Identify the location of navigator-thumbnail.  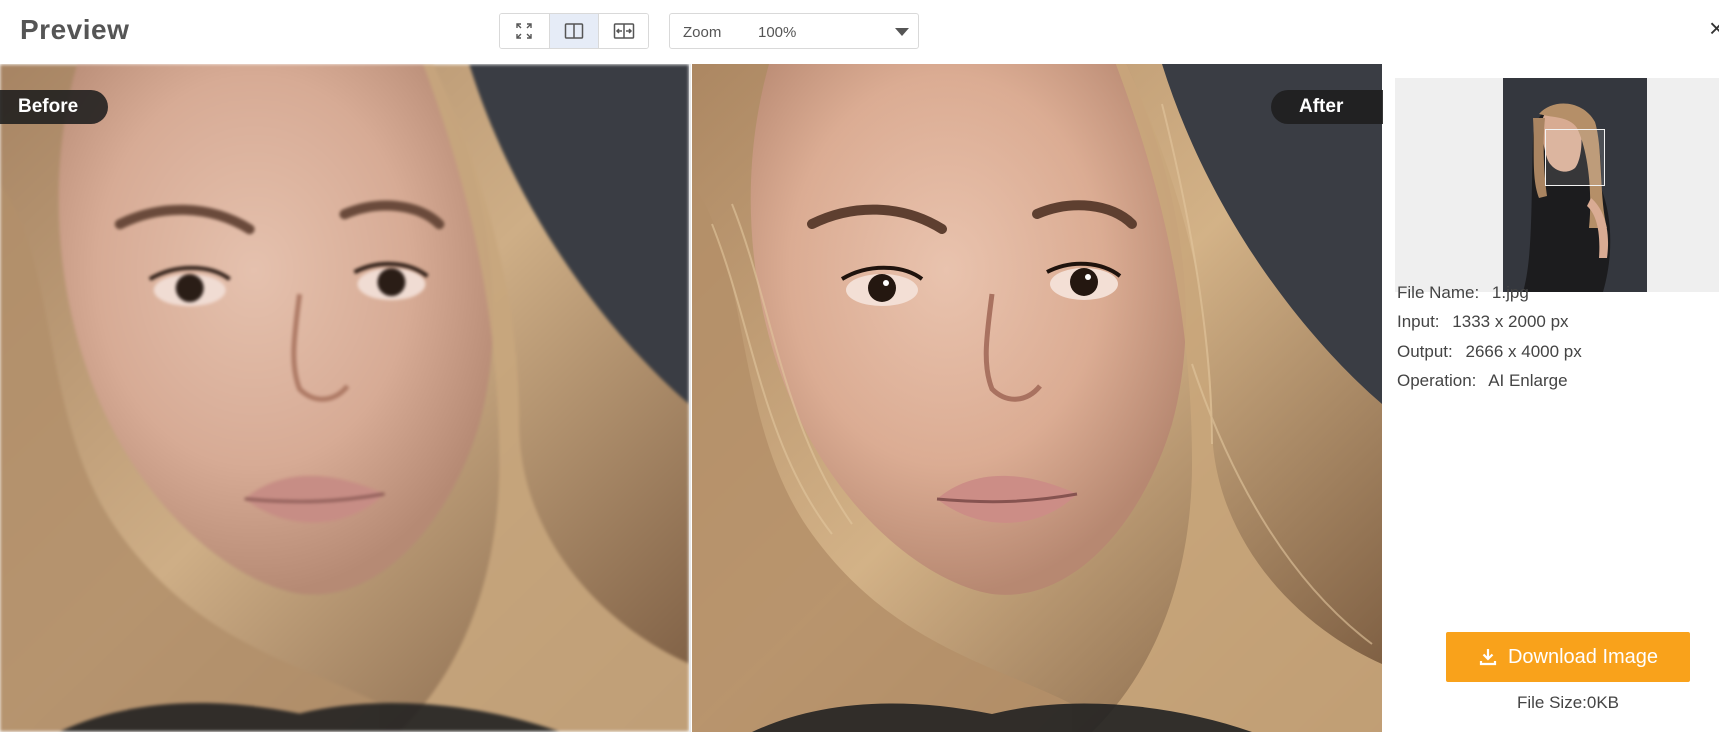
(1575, 185).